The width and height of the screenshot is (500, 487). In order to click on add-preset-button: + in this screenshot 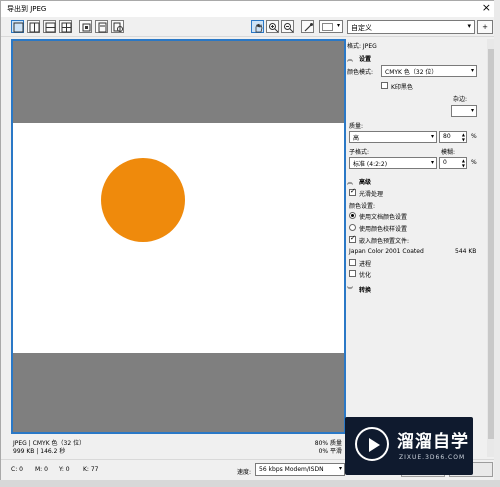, I will do `click(485, 27)`.